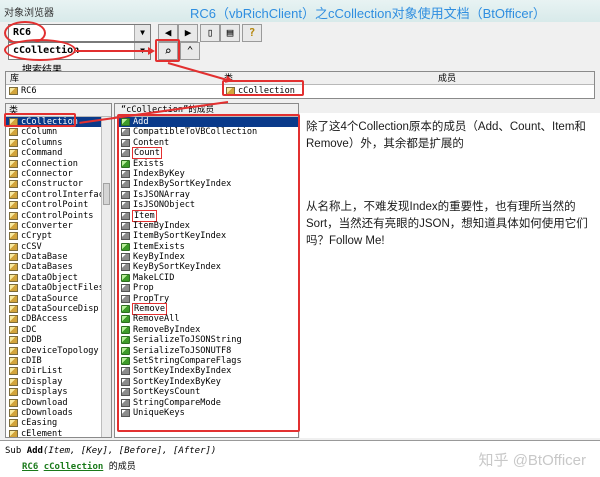 The width and height of the screenshot is (600, 477). I want to click on class-list-item: cDataSourceDisp, so click(54, 309).